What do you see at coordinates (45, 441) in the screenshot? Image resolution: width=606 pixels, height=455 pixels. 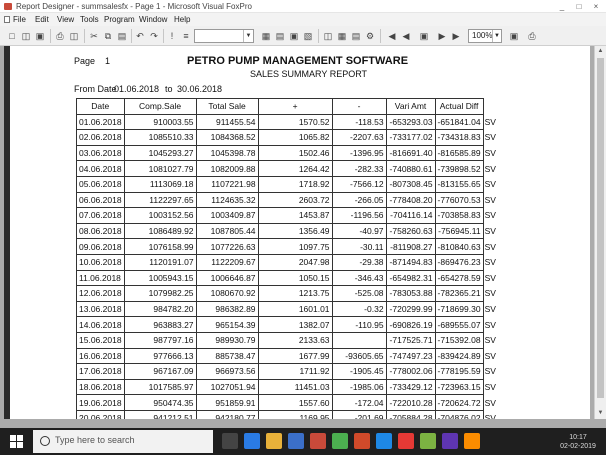 I see `search-icon` at bounding box center [45, 441].